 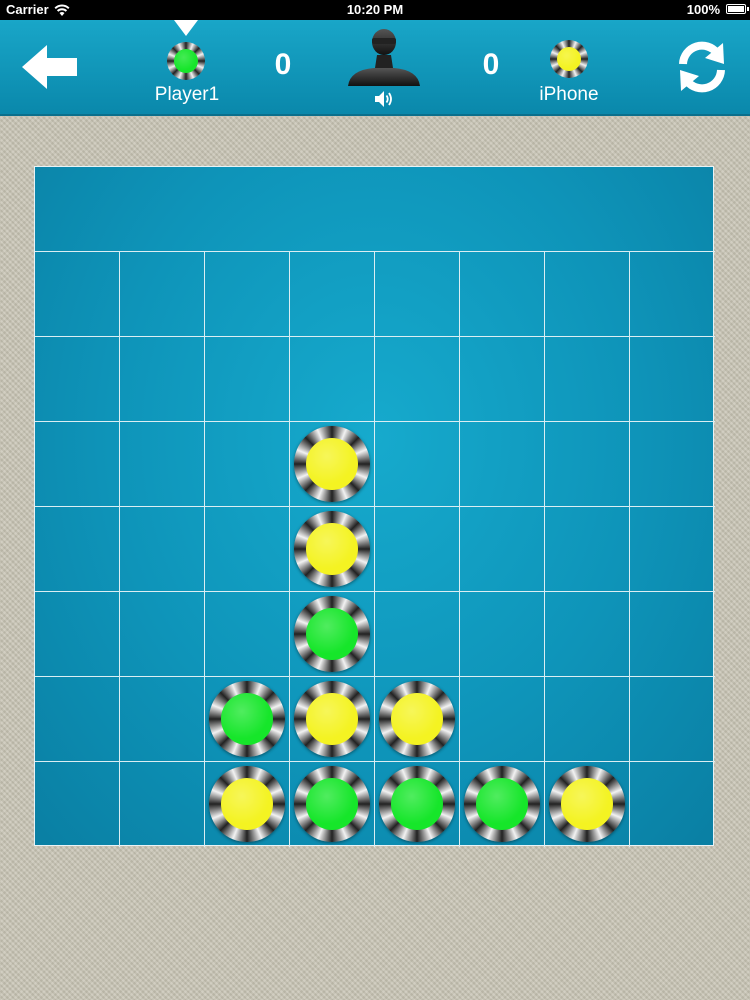 I want to click on back-button, so click(x=50, y=67).